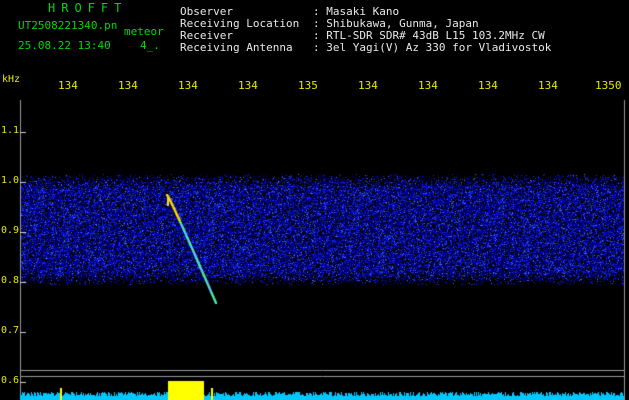 This screenshot has width=629, height=400. Describe the element at coordinates (608, 85) in the screenshot. I see `x-tick-10: 1350` at that location.